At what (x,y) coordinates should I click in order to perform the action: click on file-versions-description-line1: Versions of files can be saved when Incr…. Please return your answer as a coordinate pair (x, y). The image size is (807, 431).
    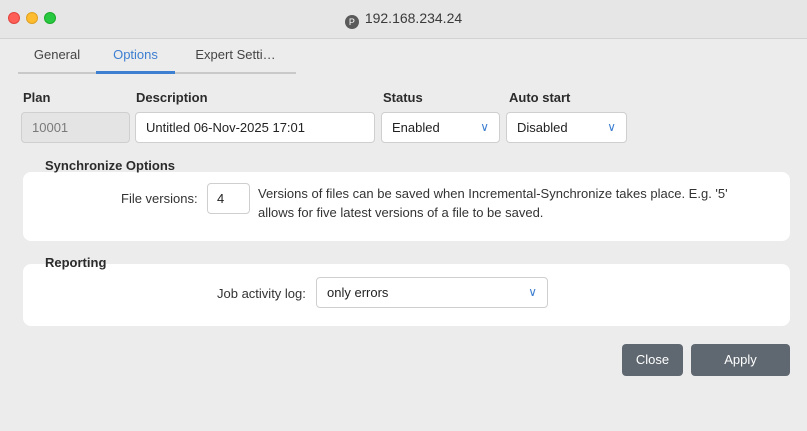
    Looking at the image, I should click on (493, 193).